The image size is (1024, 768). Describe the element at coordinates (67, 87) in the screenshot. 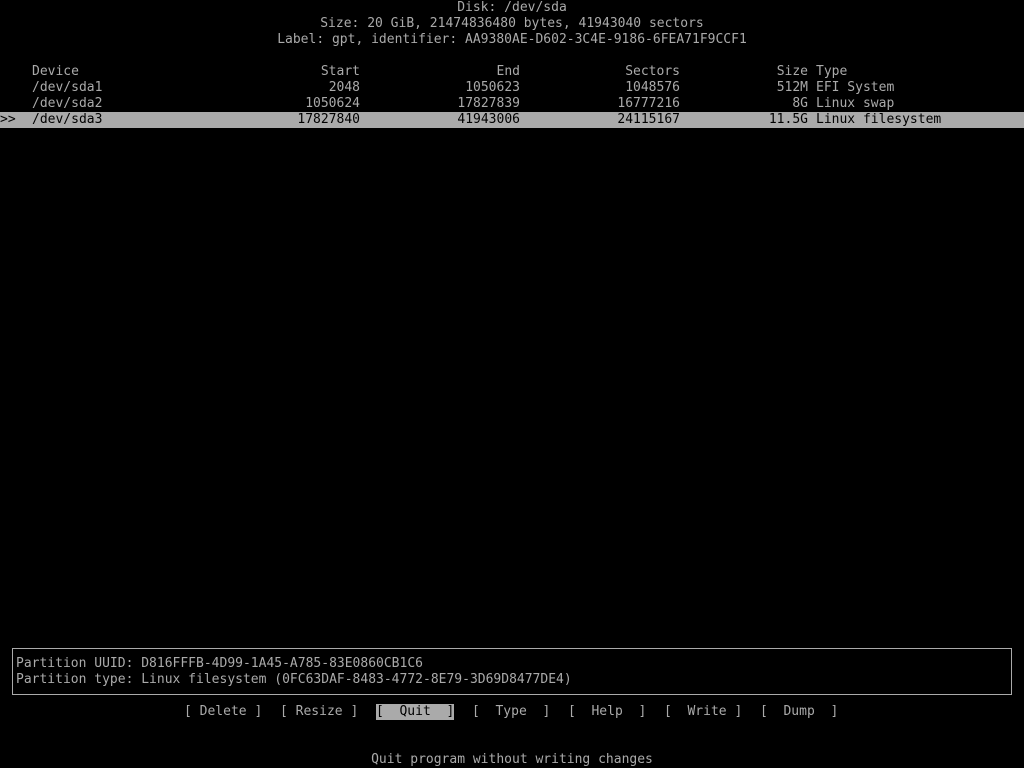

I see `partition-device: /dev/sda1` at that location.